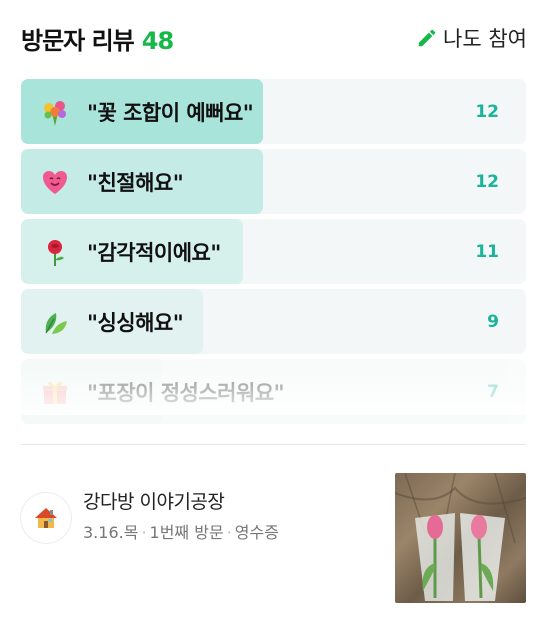 This screenshot has height=623, width=553. What do you see at coordinates (55, 252) in the screenshot?
I see `rose-icon` at bounding box center [55, 252].